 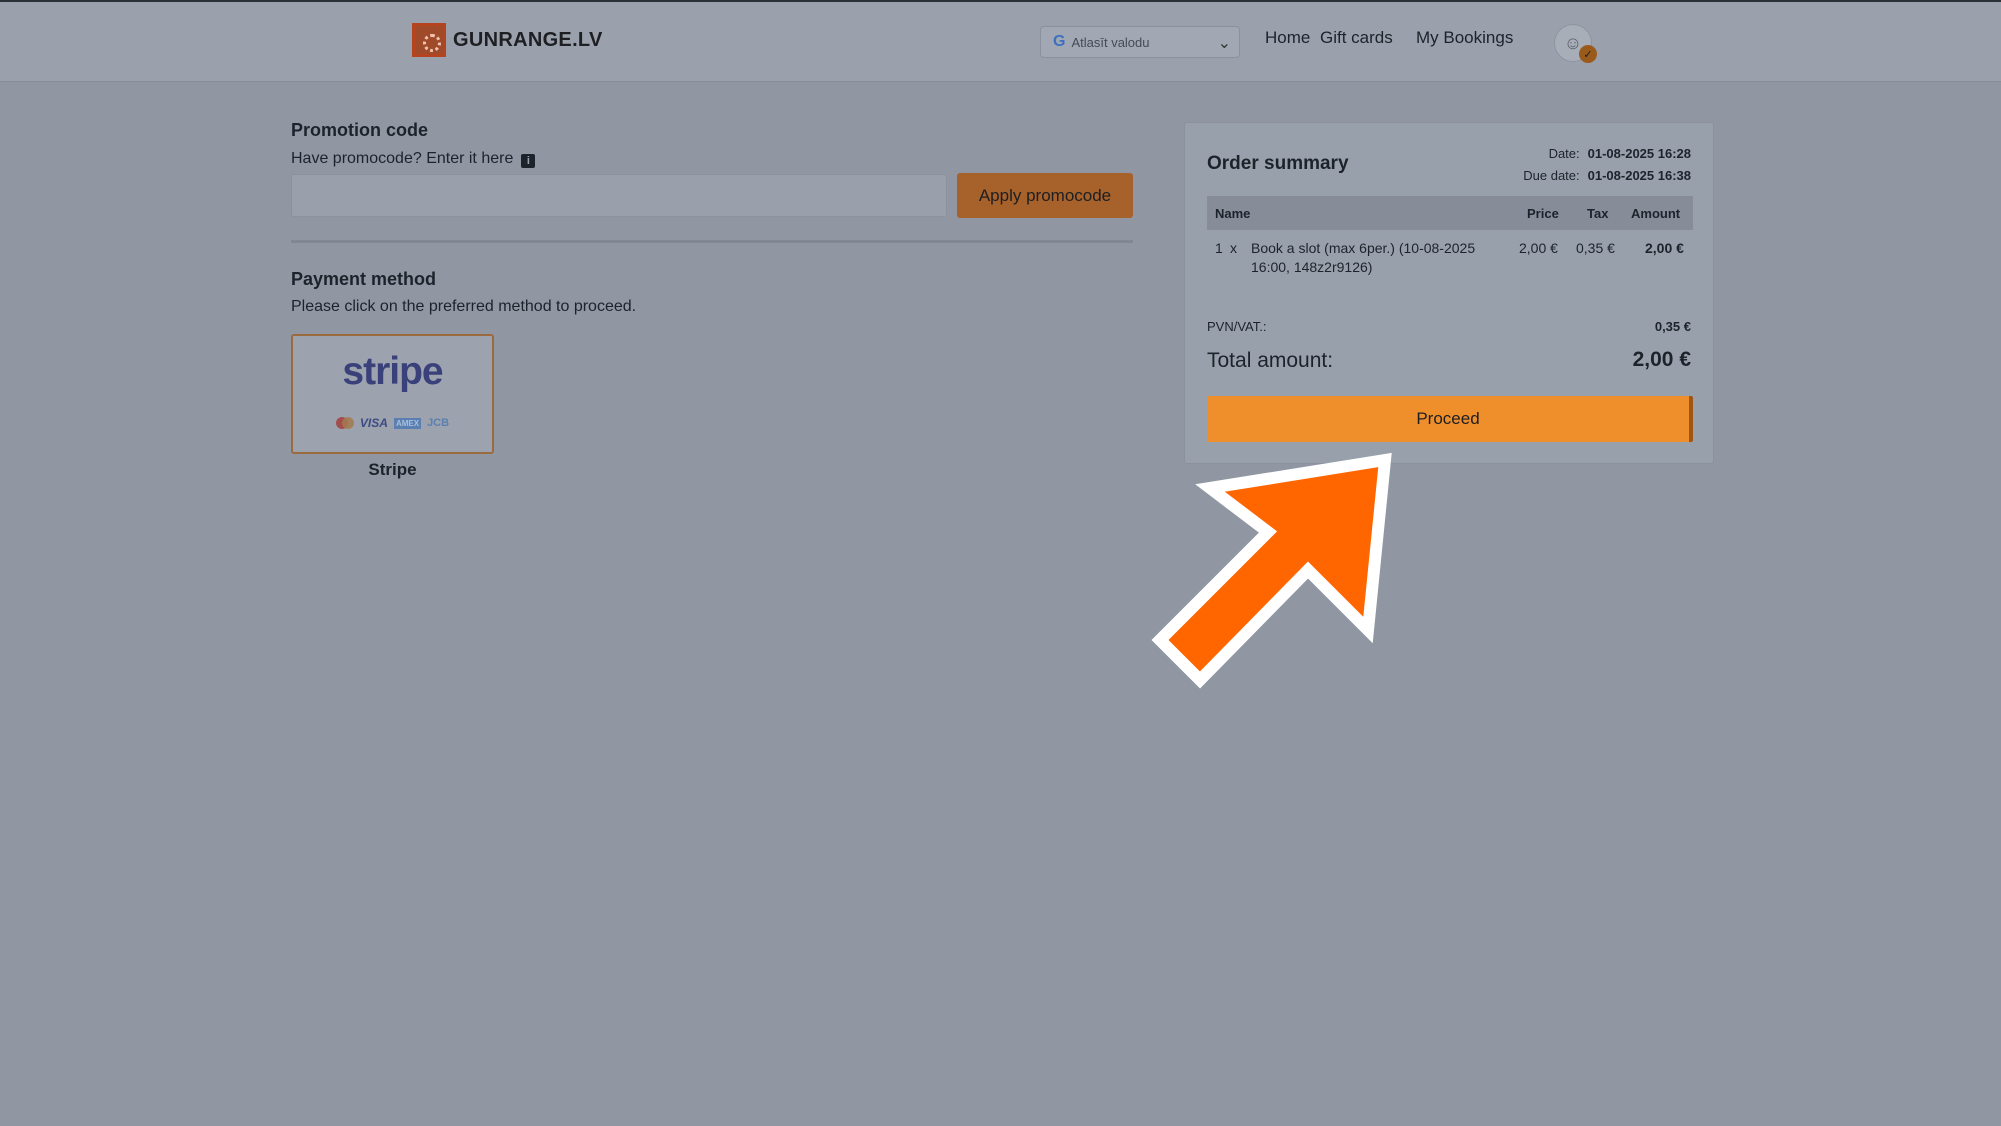 I want to click on stripe-option-label: Stripe, so click(x=392, y=470).